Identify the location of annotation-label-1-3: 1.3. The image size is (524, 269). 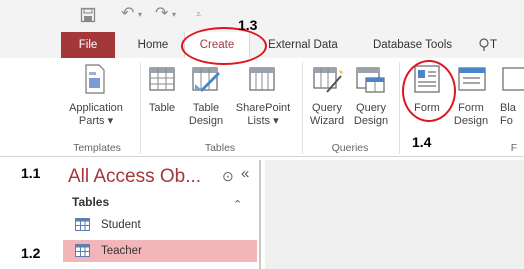
(248, 25).